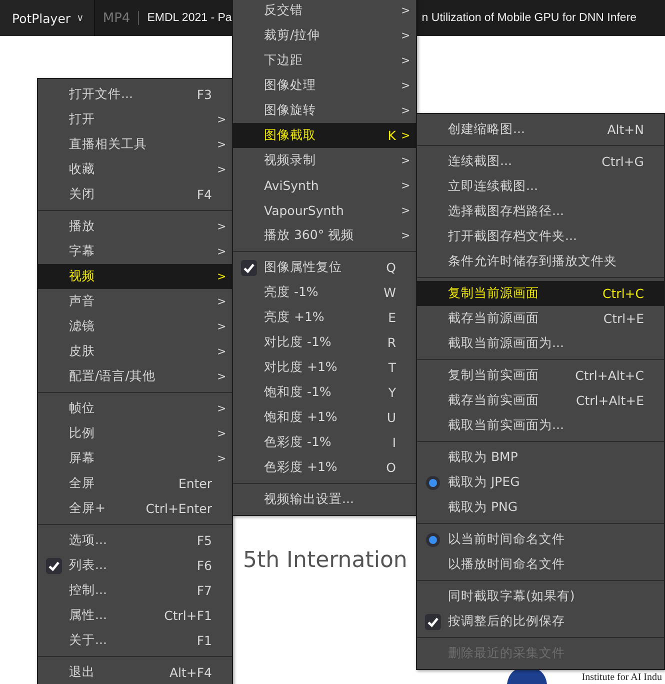 Image resolution: width=665 pixels, height=684 pixels. What do you see at coordinates (135, 194) in the screenshot?
I see `menu-item: 关闭 F4` at bounding box center [135, 194].